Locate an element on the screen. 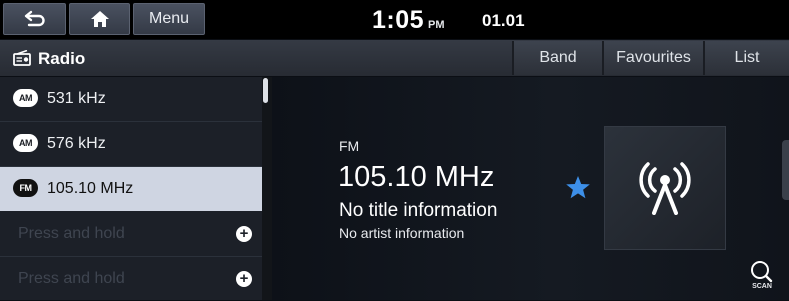  album-art is located at coordinates (665, 188).